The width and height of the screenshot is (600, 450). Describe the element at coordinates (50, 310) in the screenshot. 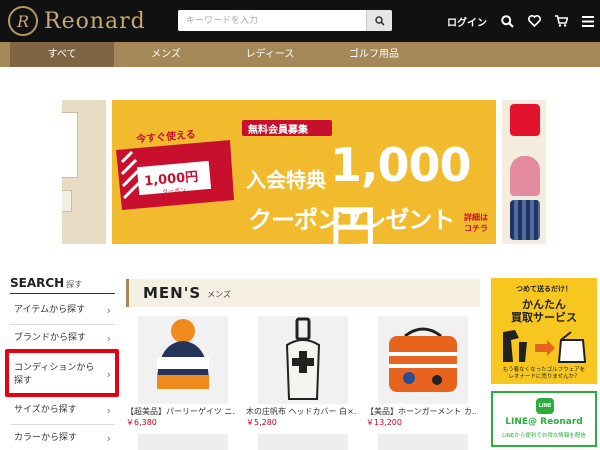

I see `sidebar-item-label: アイテムから探す` at that location.